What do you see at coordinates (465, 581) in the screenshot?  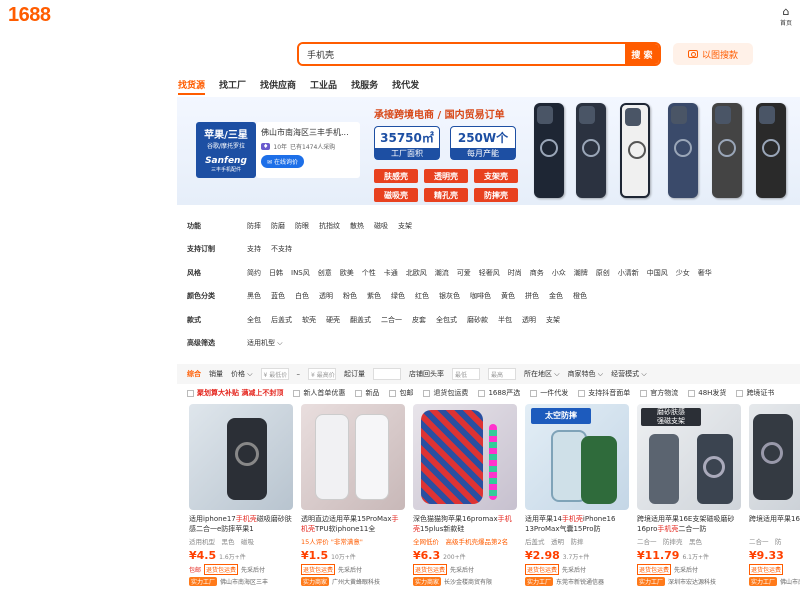 I see `shop-row: 实力商家 长沙金楼商贸有限` at bounding box center [465, 581].